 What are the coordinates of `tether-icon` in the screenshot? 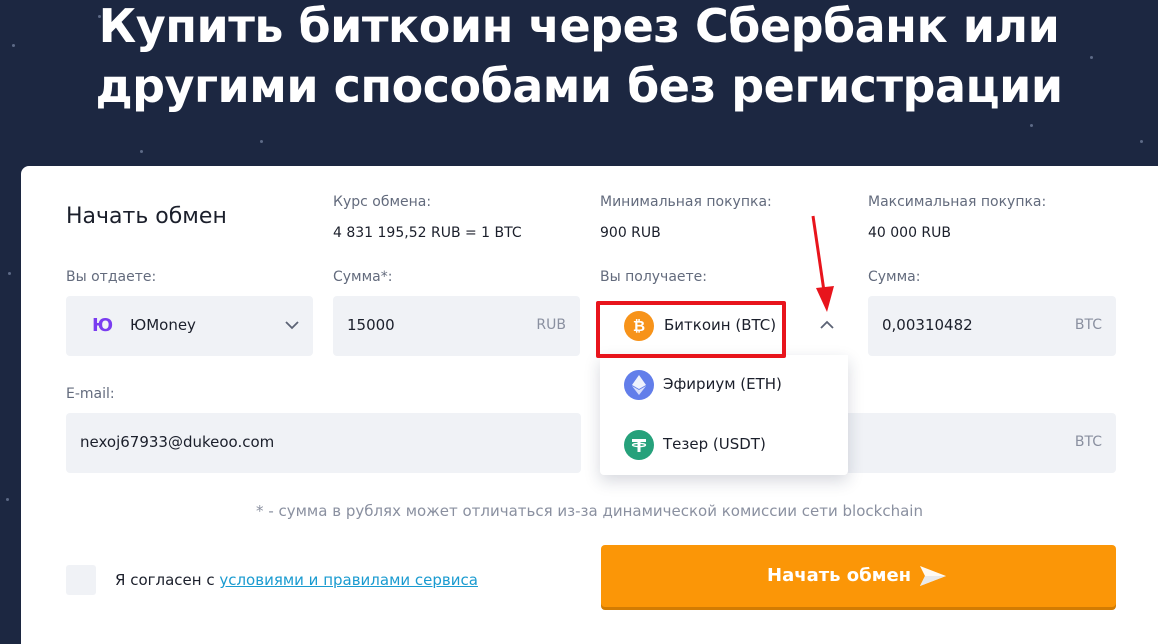 It's located at (639, 445).